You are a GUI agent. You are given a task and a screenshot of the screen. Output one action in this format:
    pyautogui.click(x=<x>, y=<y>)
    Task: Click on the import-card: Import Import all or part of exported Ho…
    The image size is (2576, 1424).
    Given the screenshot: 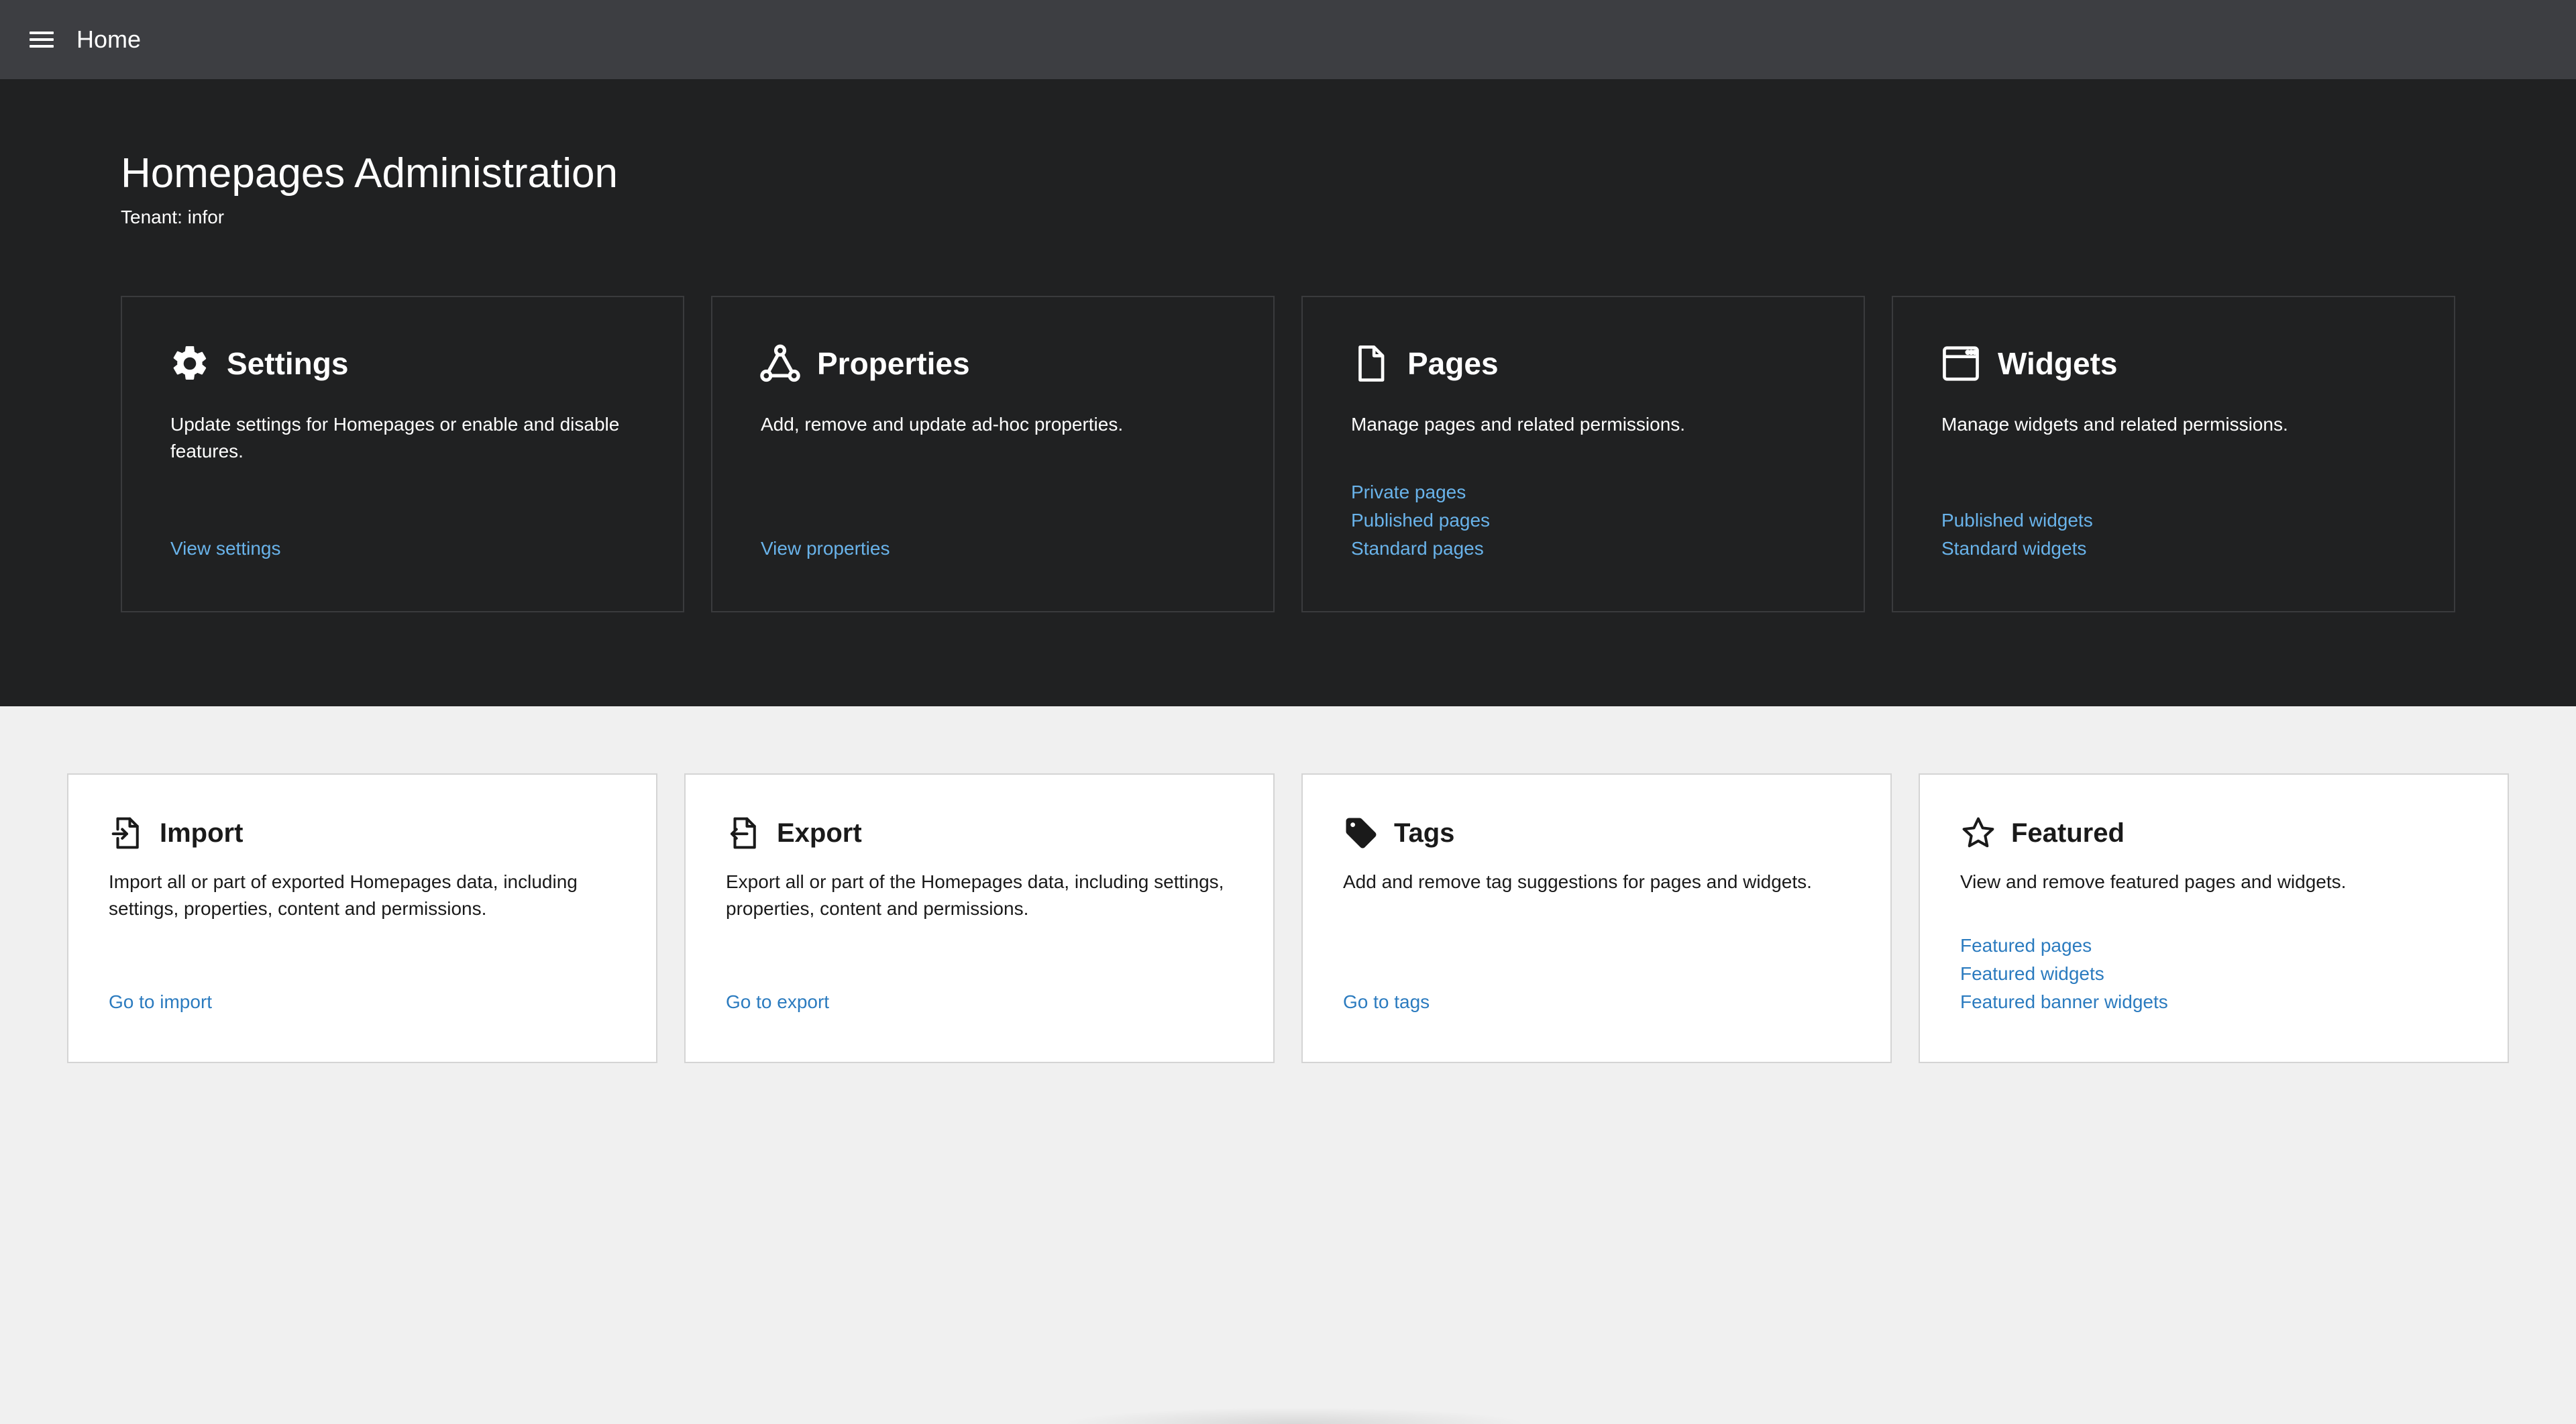 What is the action you would take?
    pyautogui.click(x=362, y=918)
    